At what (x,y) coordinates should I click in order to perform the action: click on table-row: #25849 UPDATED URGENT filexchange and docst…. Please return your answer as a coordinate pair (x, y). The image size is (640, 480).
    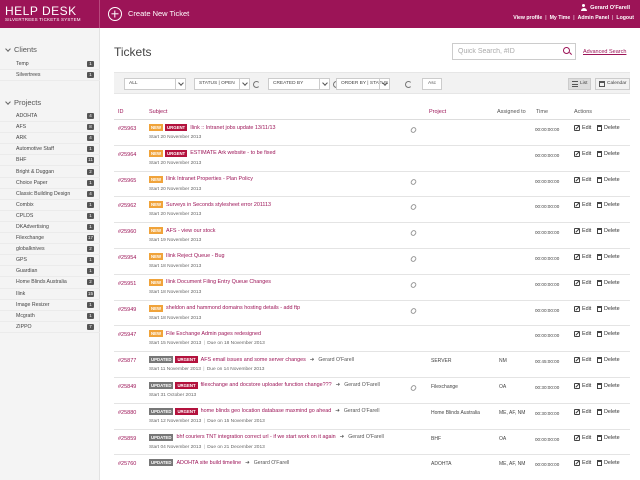
    Looking at the image, I should click on (372, 391).